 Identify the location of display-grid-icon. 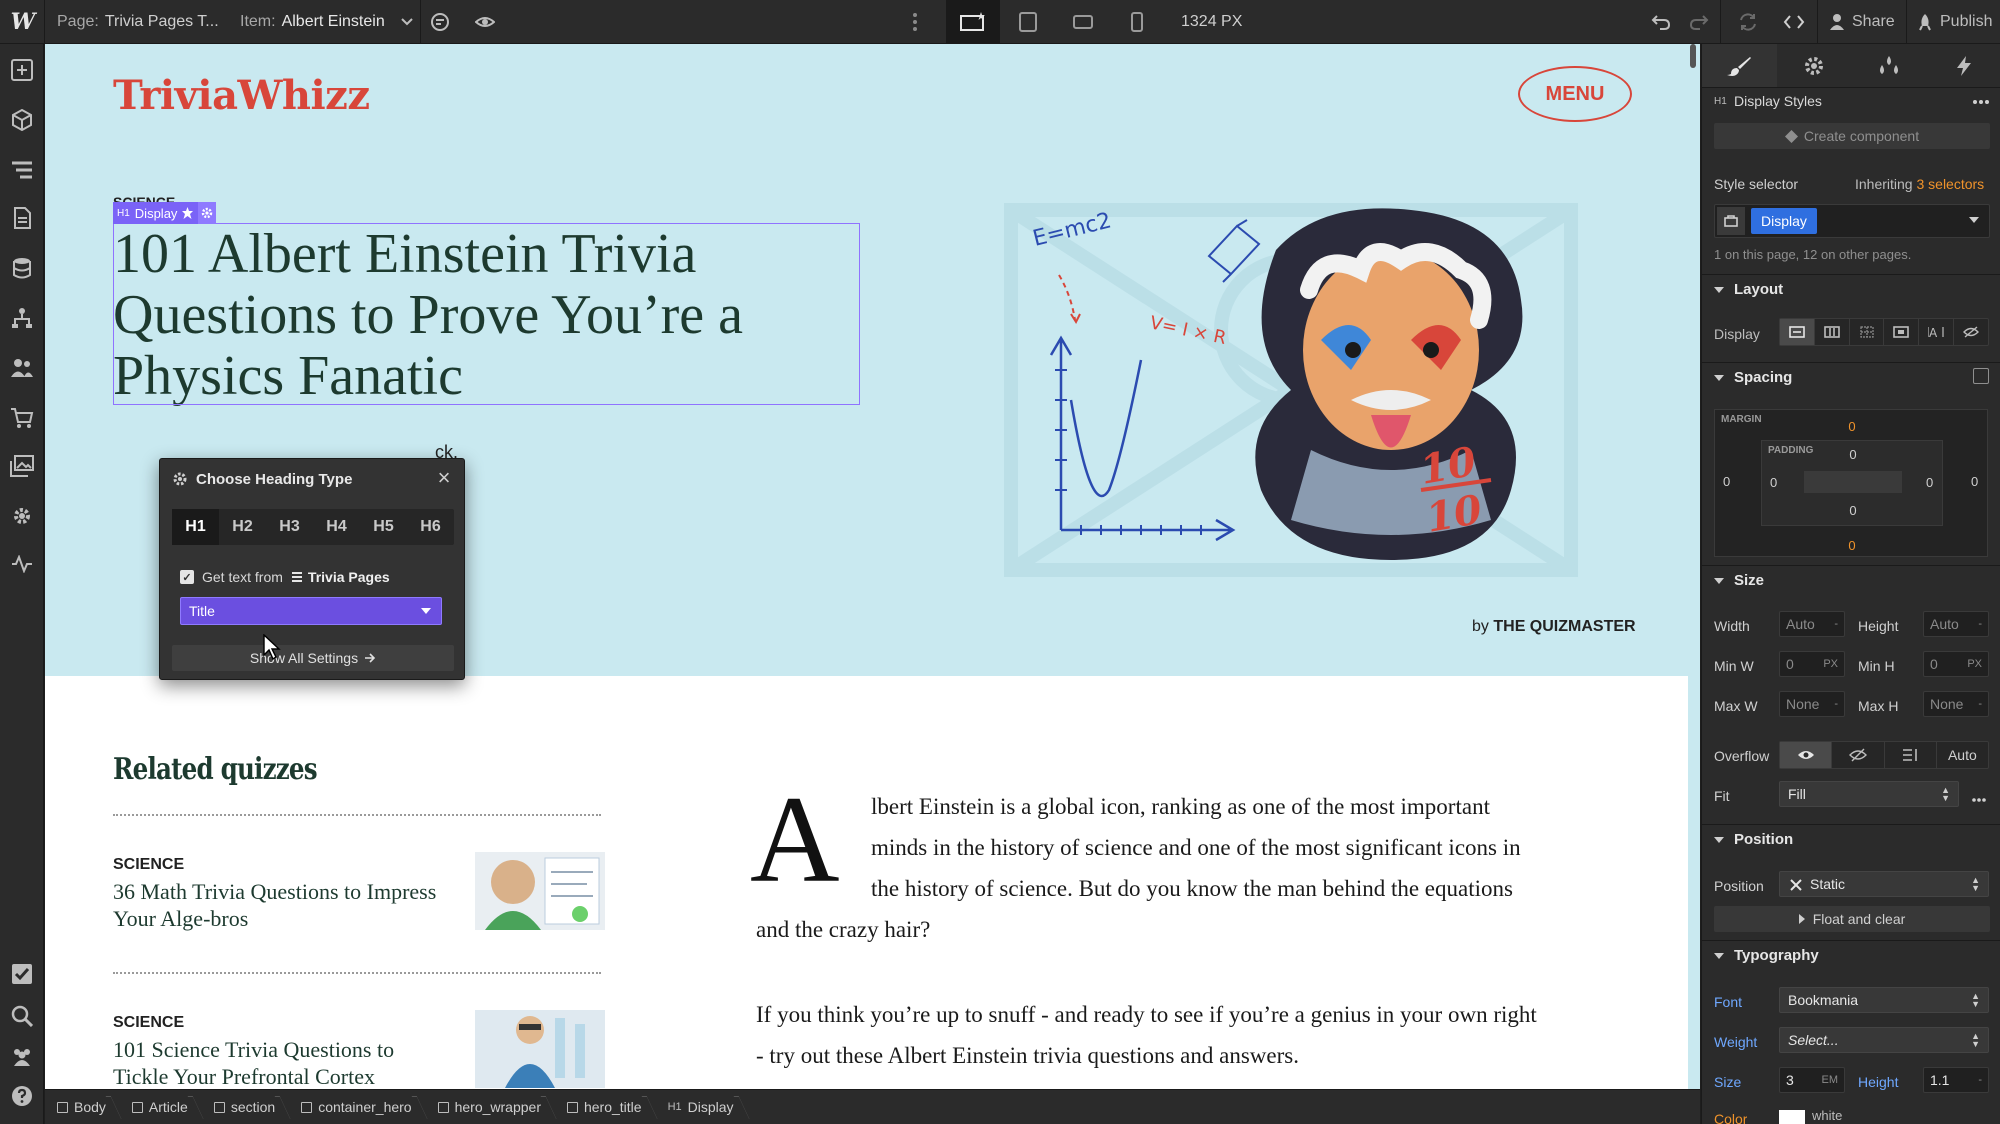
(1867, 332).